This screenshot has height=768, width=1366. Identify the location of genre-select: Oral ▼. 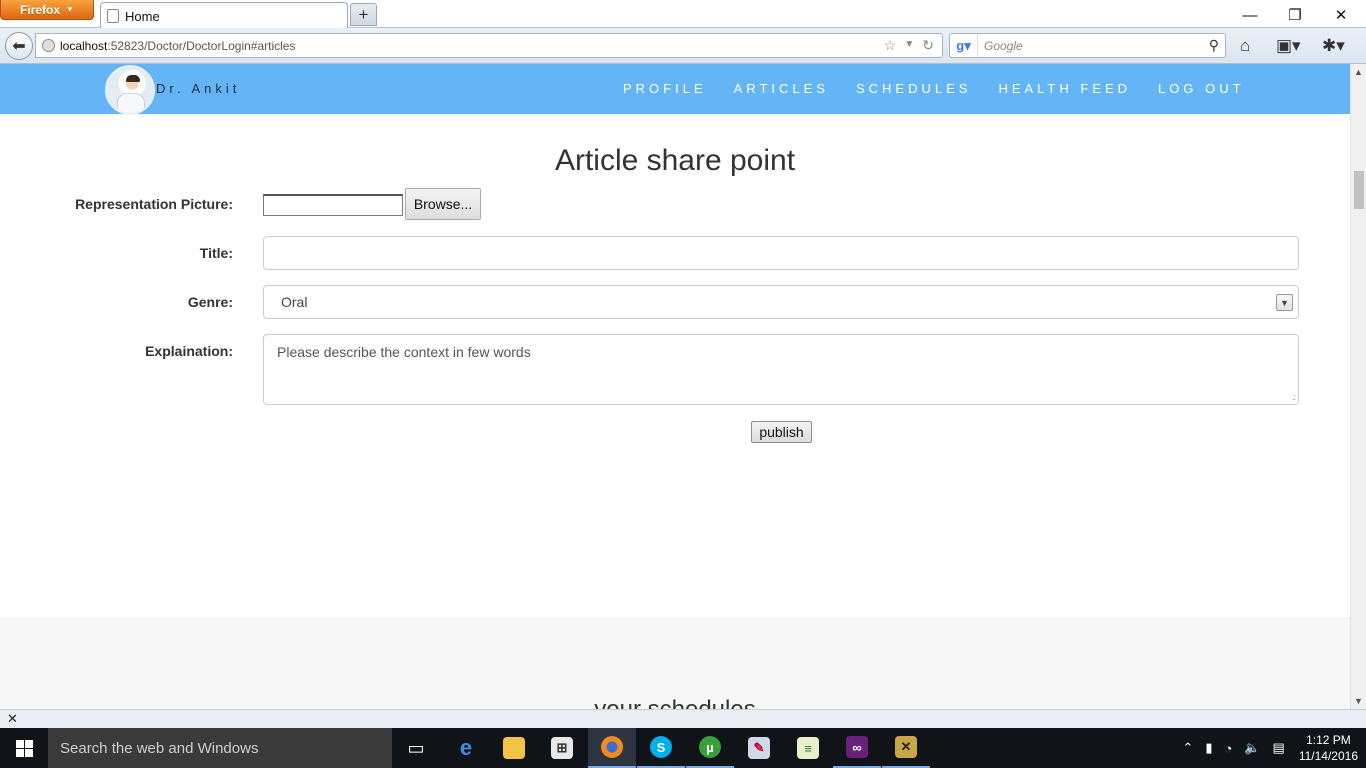
(781, 302).